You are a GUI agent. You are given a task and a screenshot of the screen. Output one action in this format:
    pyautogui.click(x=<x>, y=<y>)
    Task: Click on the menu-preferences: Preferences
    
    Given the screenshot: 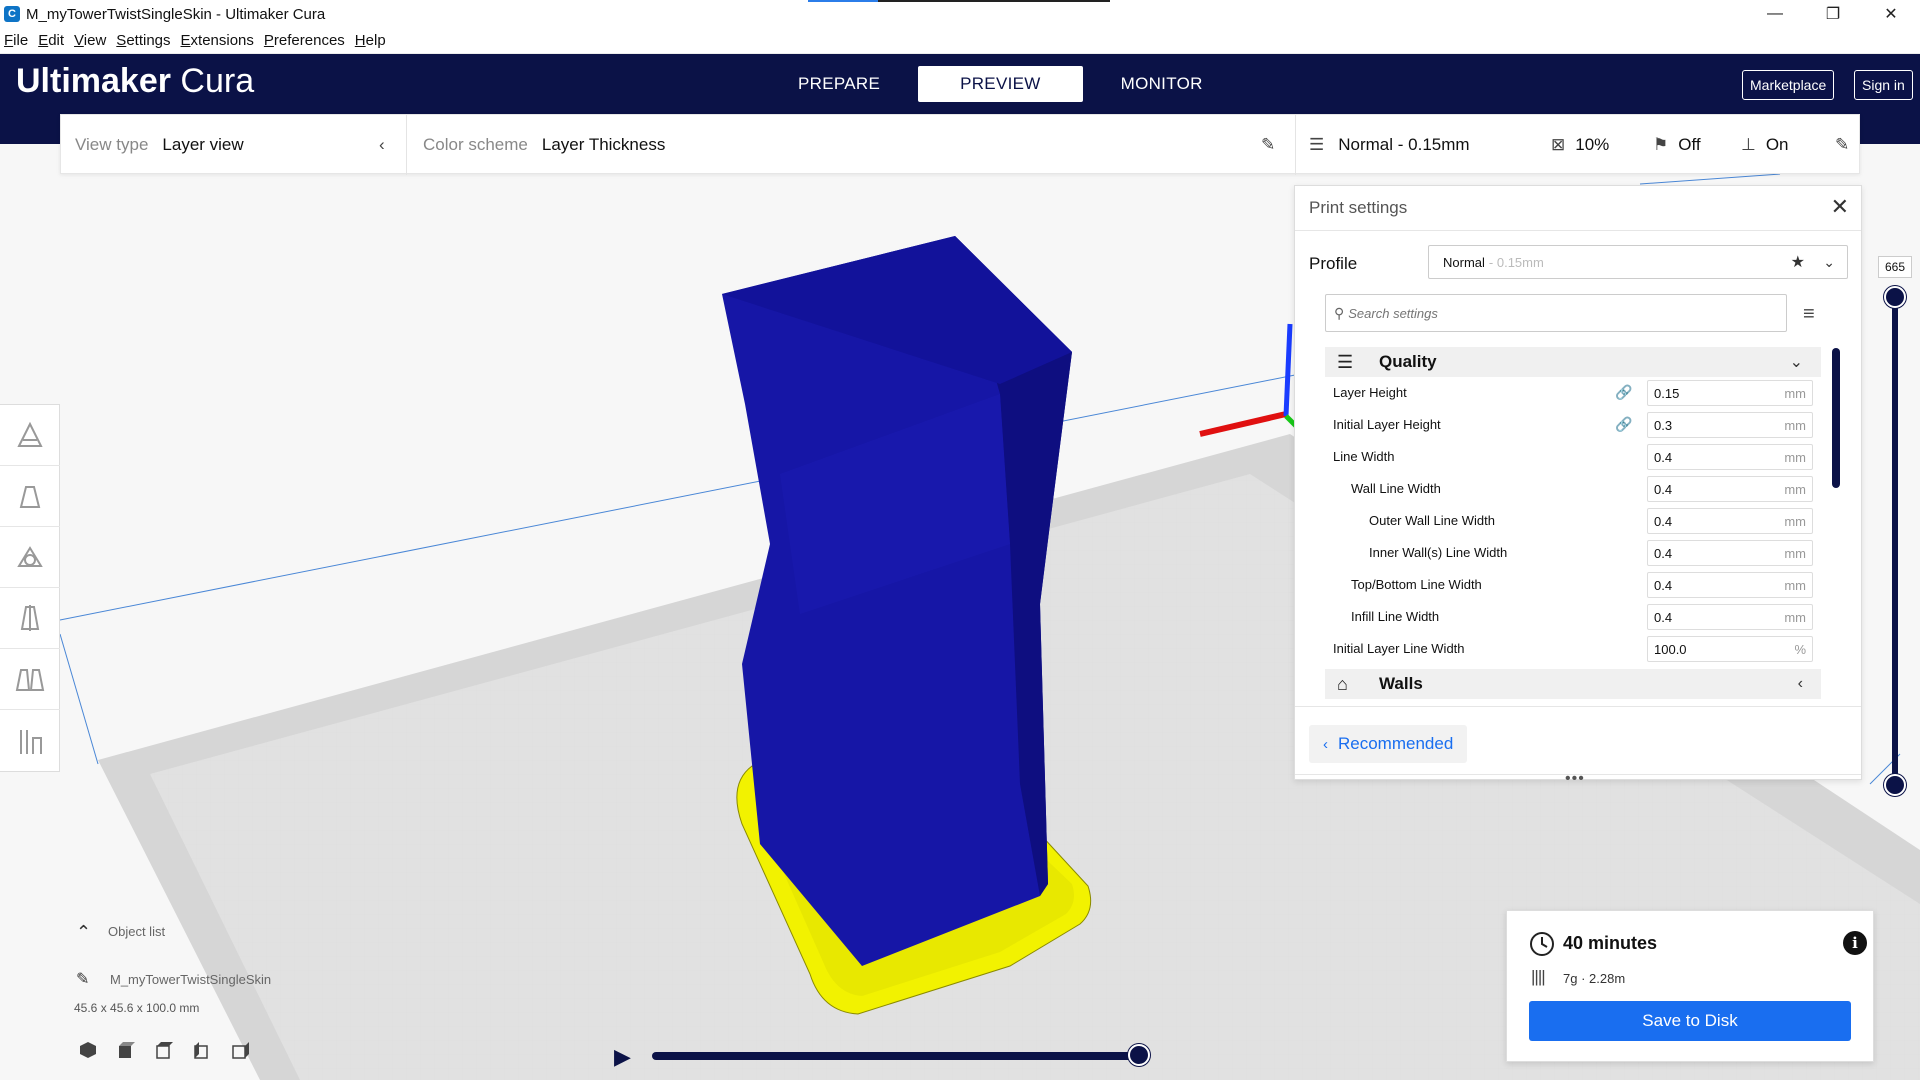 What is the action you would take?
    pyautogui.click(x=304, y=40)
    